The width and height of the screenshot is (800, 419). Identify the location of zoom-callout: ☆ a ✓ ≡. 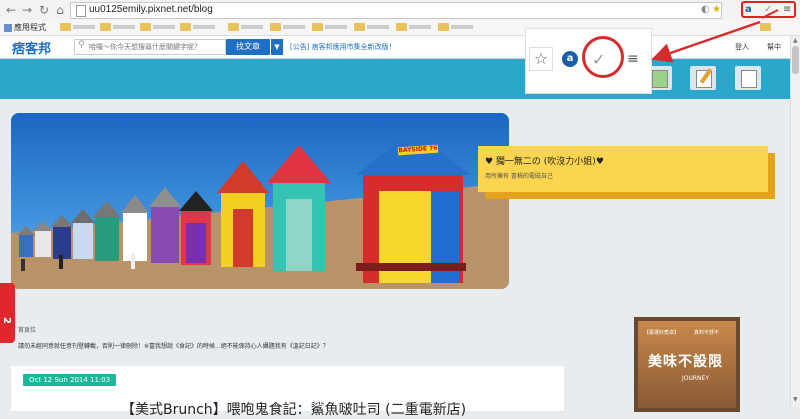
(588, 61).